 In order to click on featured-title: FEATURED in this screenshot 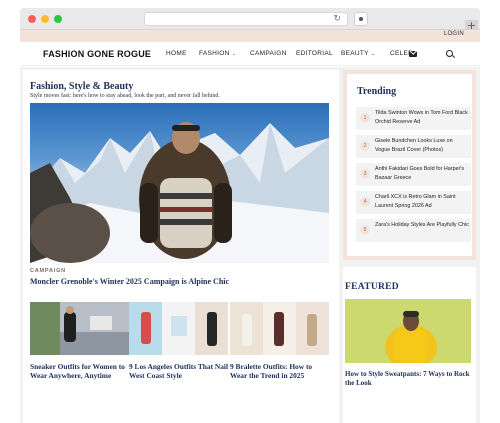, I will do `click(372, 287)`.